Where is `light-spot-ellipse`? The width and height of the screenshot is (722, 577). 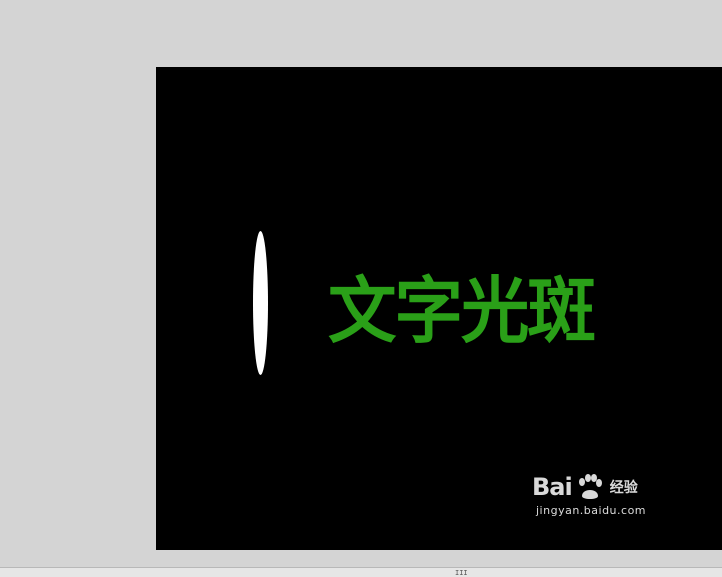
light-spot-ellipse is located at coordinates (260, 303).